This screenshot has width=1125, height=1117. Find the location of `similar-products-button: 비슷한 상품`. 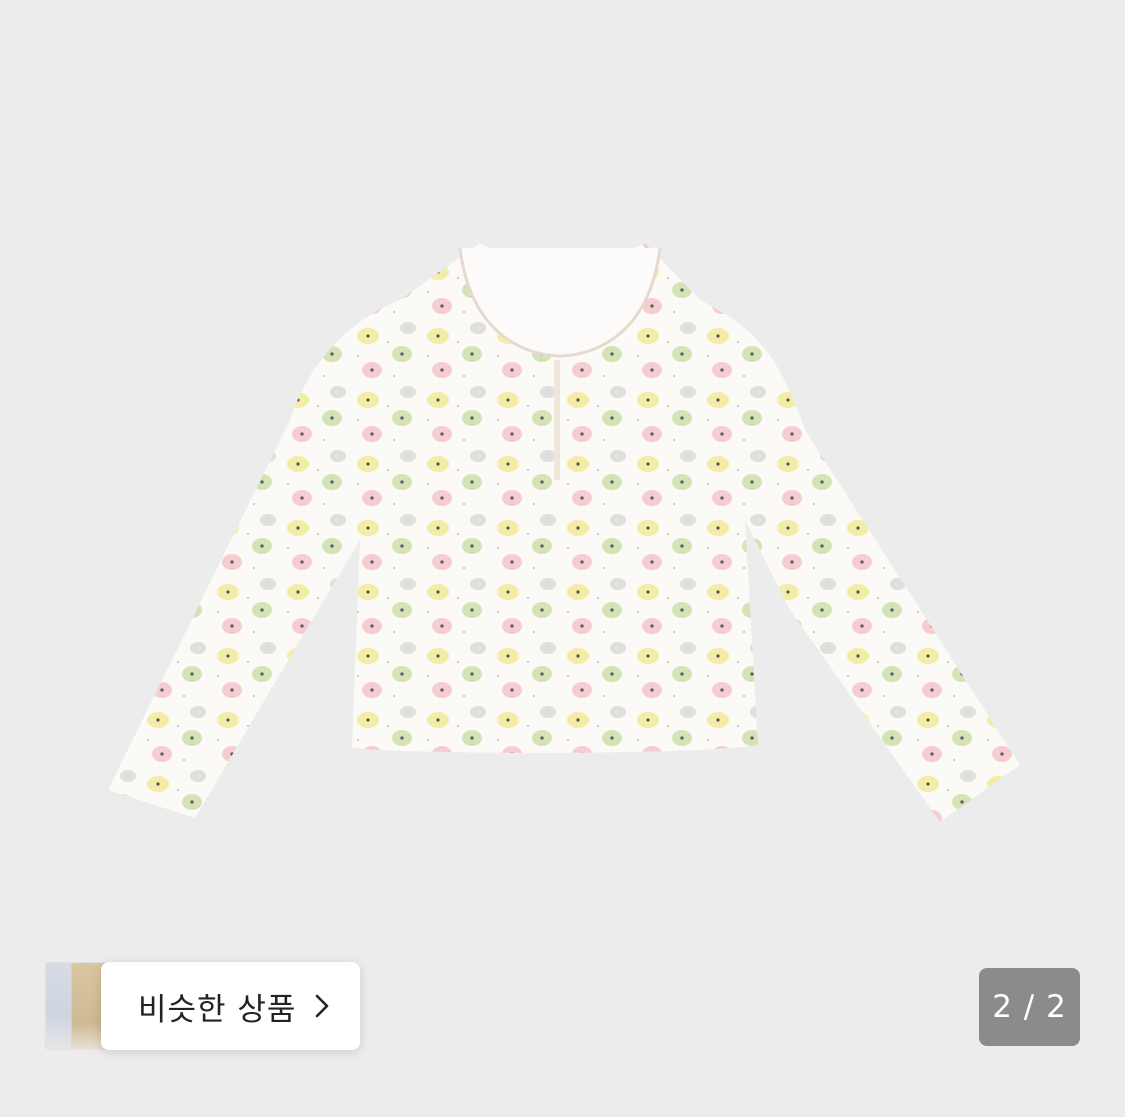

similar-products-button: 비슷한 상품 is located at coordinates (230, 1006).